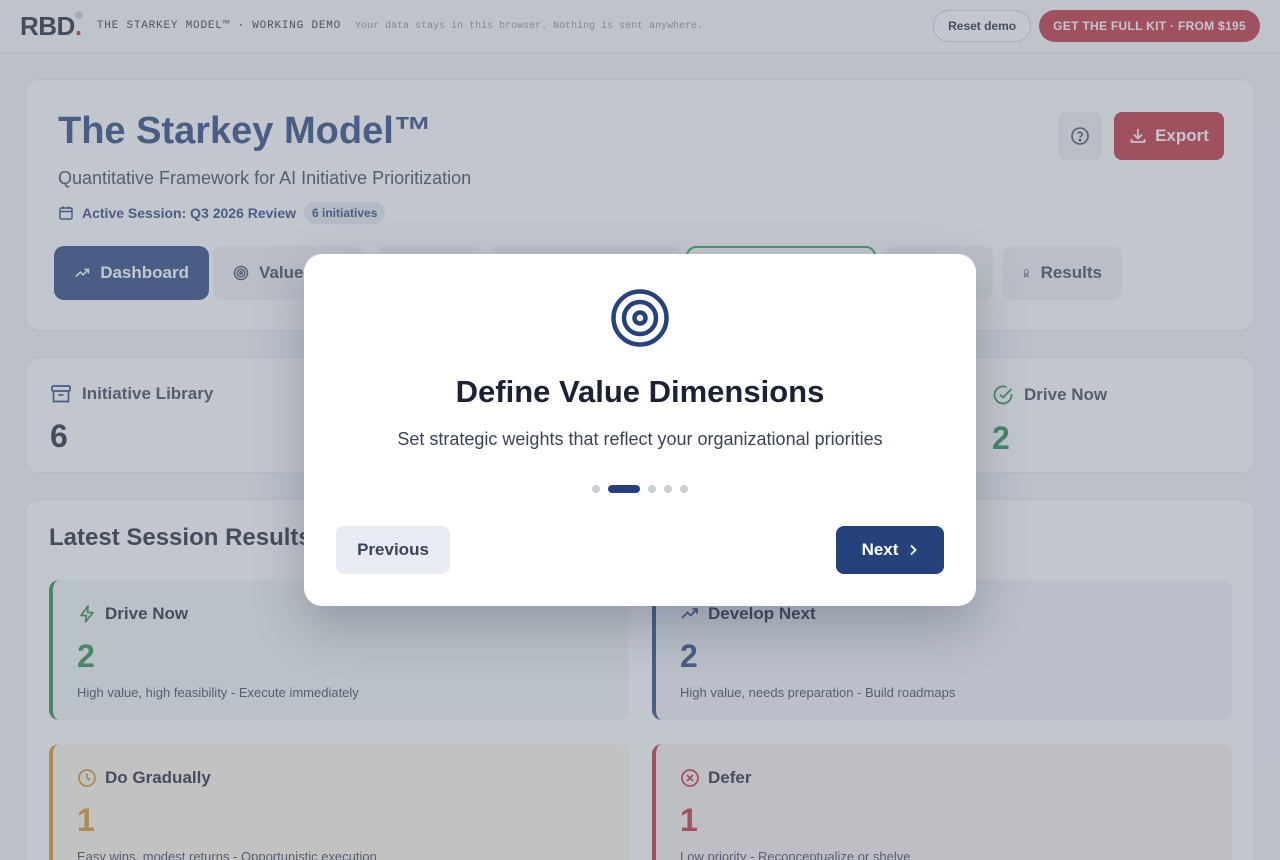  Describe the element at coordinates (393, 550) in the screenshot. I see `previous-button: Previous` at that location.